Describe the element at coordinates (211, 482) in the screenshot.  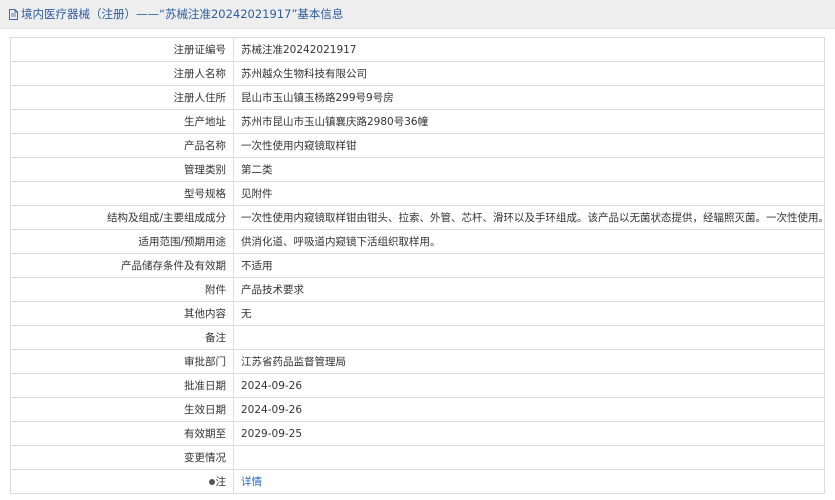
I see `bullet-icon` at that location.